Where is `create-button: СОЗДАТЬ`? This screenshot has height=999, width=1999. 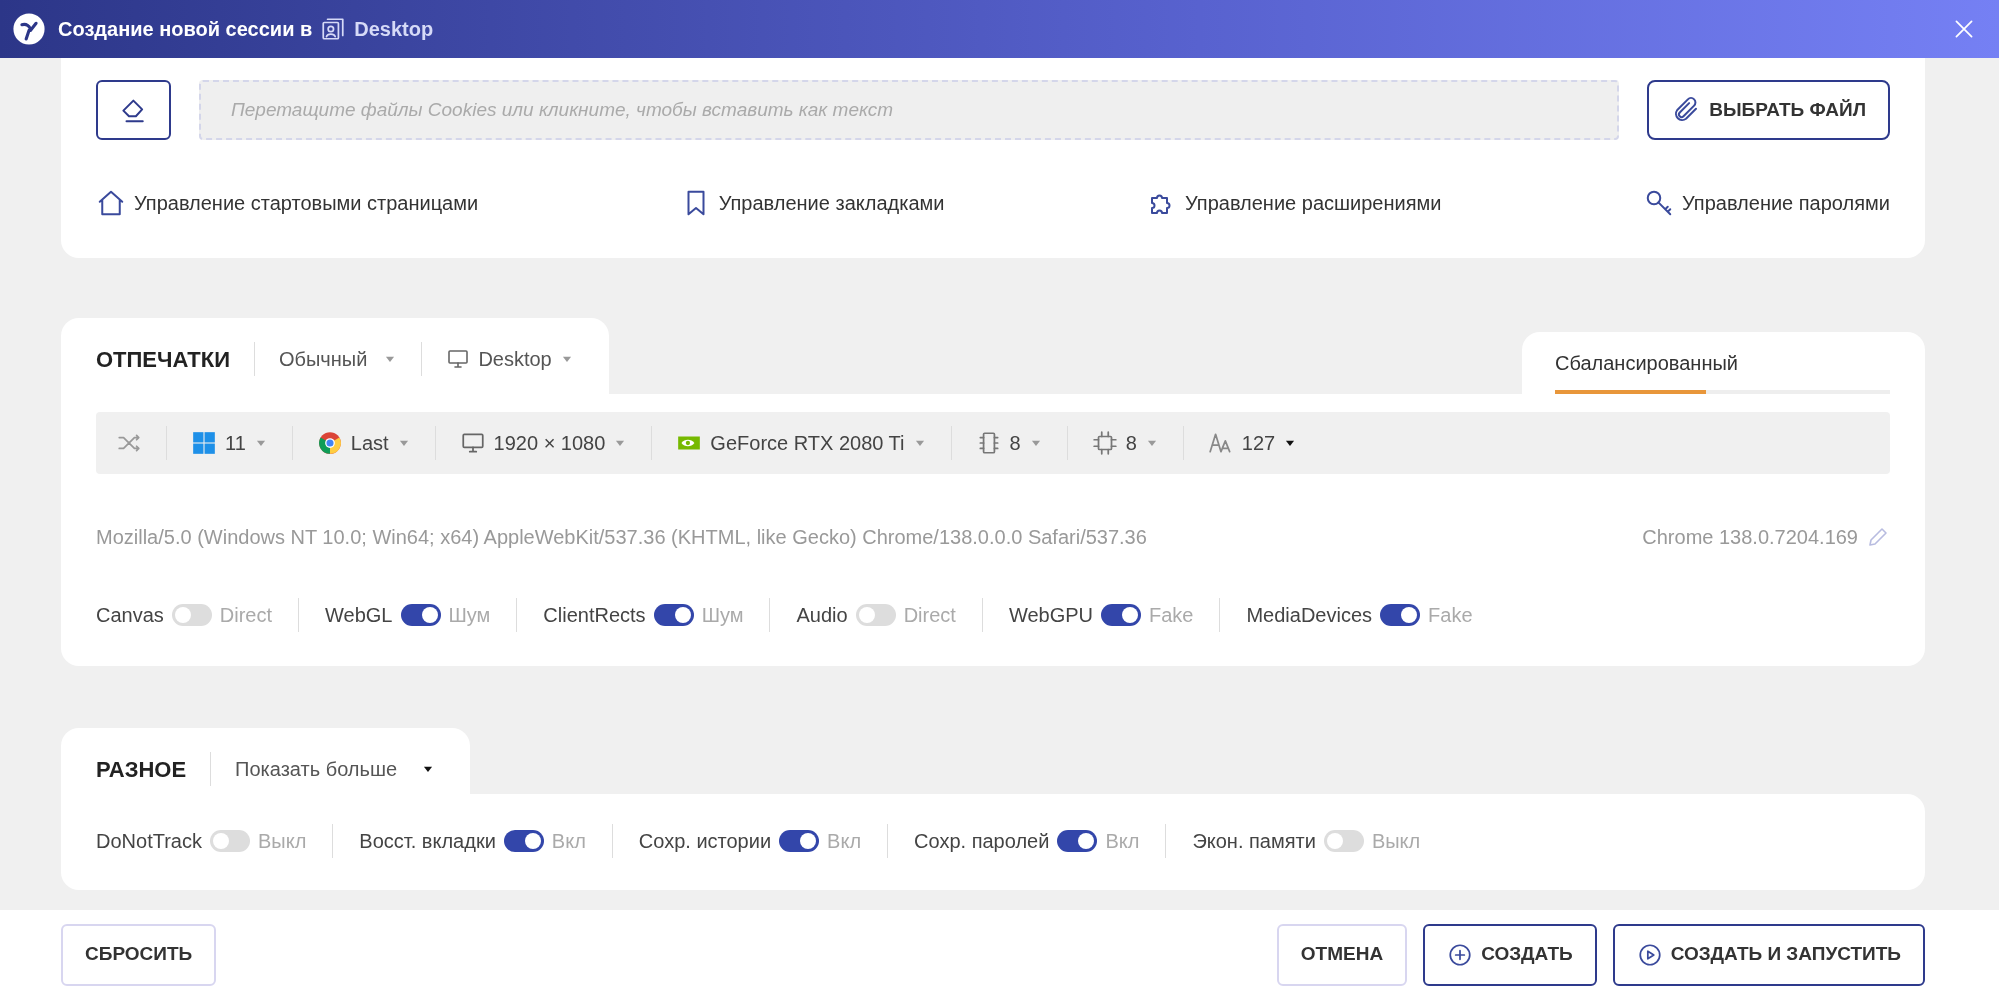 create-button: СОЗДАТЬ is located at coordinates (1510, 954).